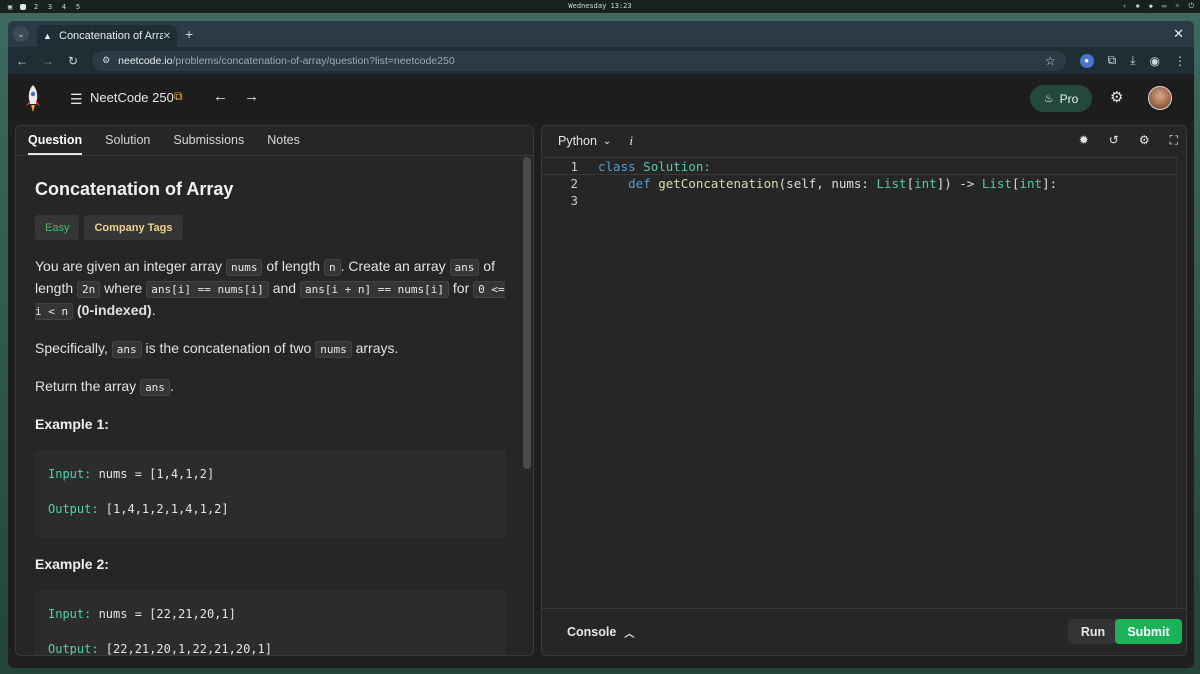 This screenshot has width=1200, height=674. What do you see at coordinates (1112, 60) in the screenshot?
I see `extensions-puzzle-icon: ⧉` at bounding box center [1112, 60].